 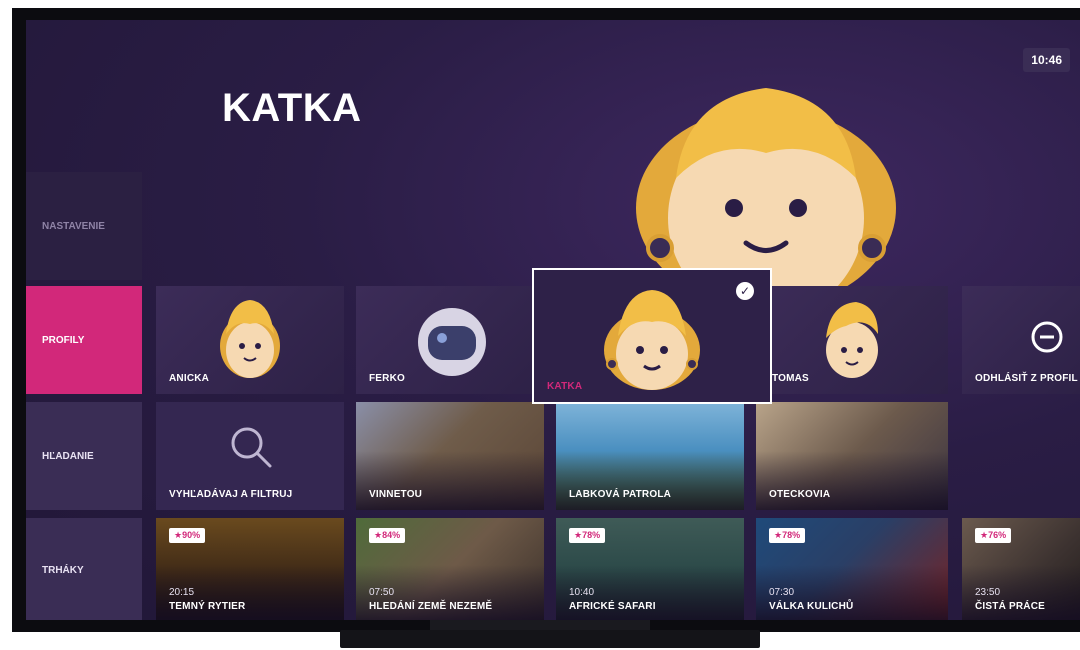 What do you see at coordinates (63, 340) in the screenshot?
I see `sidebar-item-label: PROFILY` at bounding box center [63, 340].